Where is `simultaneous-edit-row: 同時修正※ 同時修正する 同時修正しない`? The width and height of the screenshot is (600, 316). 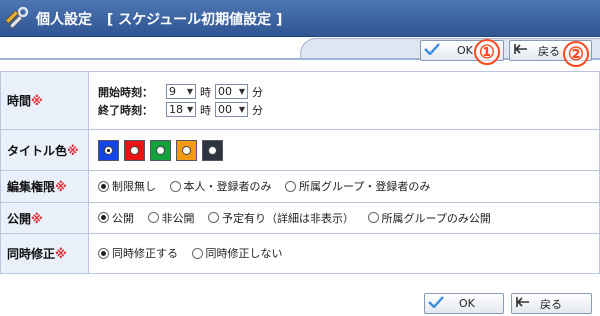 simultaneous-edit-row: 同時修正※ 同時修正する 同時修正しない is located at coordinates (300, 253).